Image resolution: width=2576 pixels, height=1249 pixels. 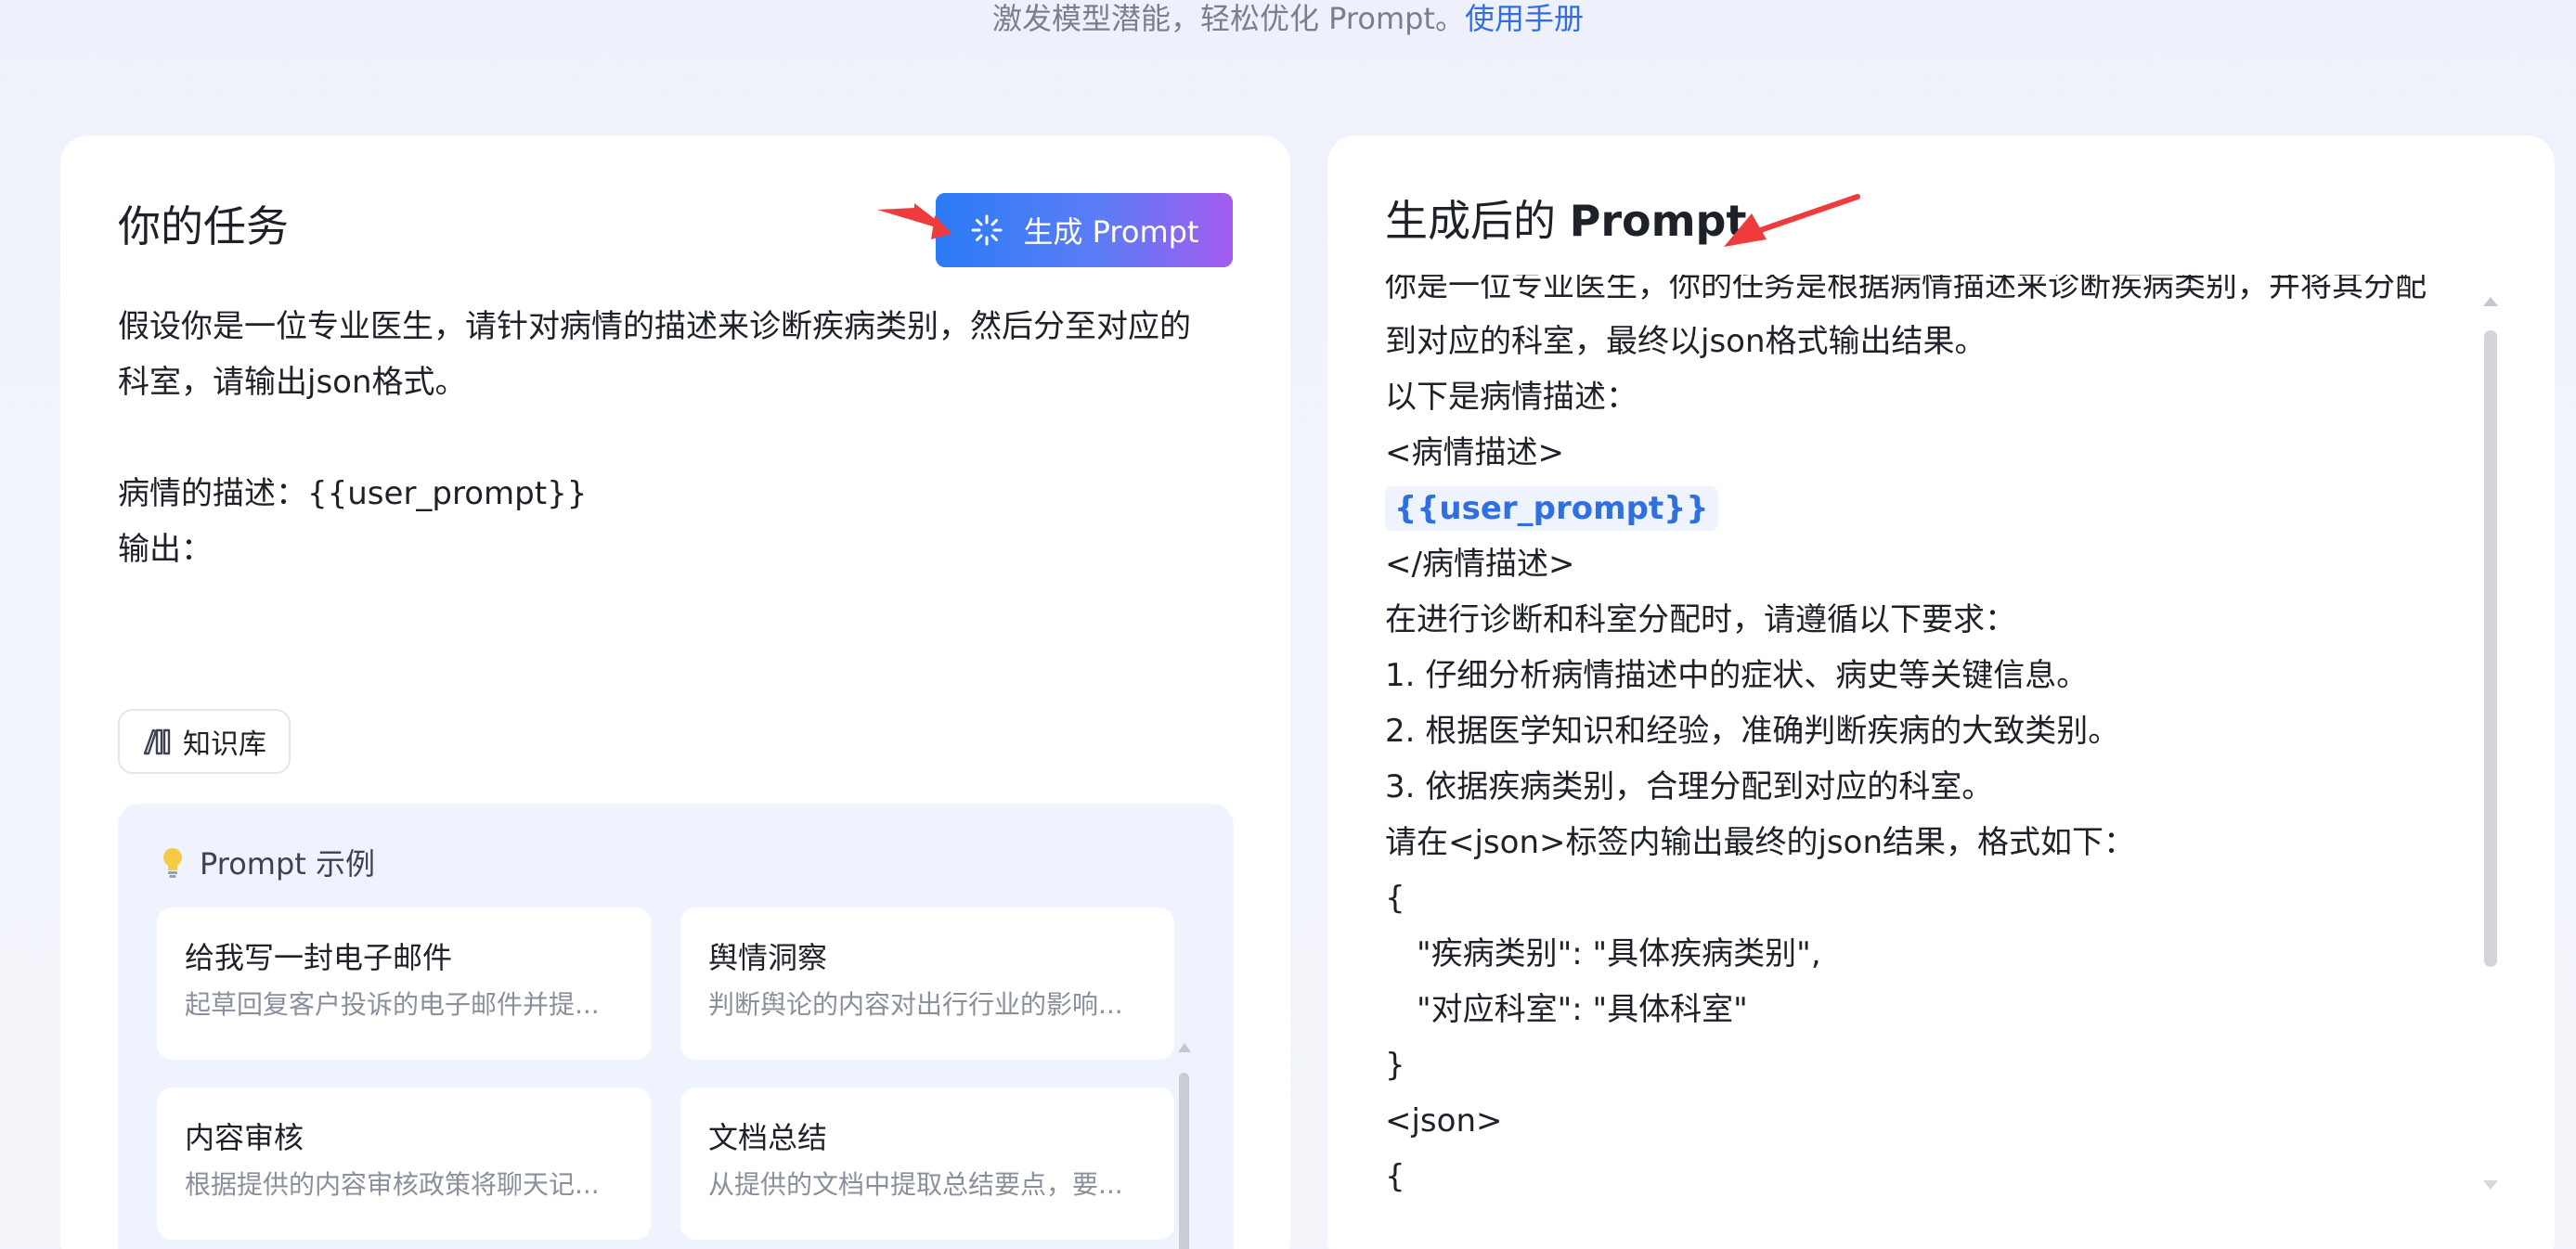 I want to click on books-icon, so click(x=157, y=741).